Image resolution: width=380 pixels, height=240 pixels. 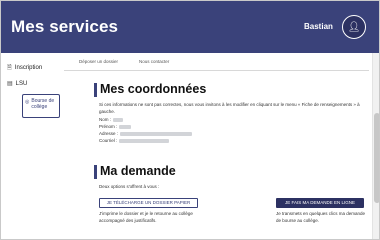 What do you see at coordinates (9, 68) in the screenshot?
I see `document-icon: 🗎︎` at bounding box center [9, 68].